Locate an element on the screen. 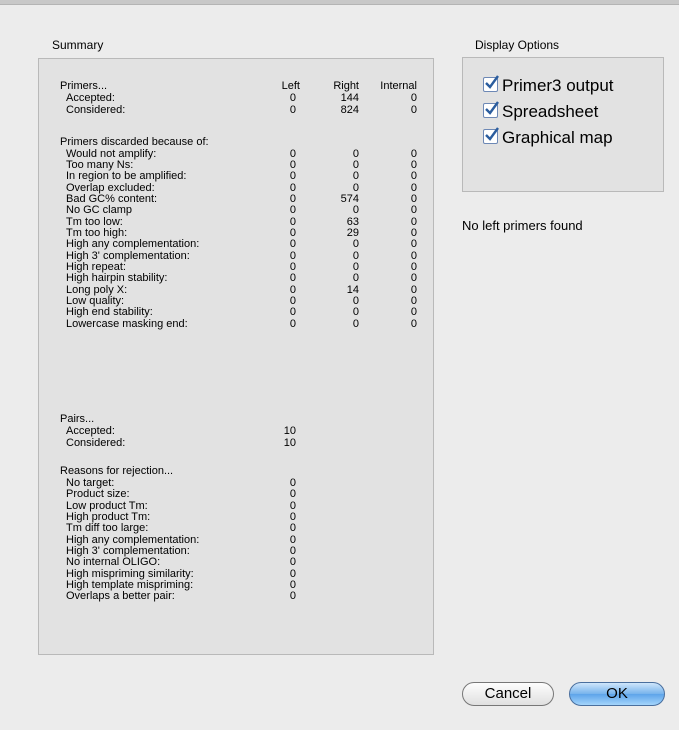 Image resolution: width=679 pixels, height=730 pixels. window-top-border is located at coordinates (339, 2).